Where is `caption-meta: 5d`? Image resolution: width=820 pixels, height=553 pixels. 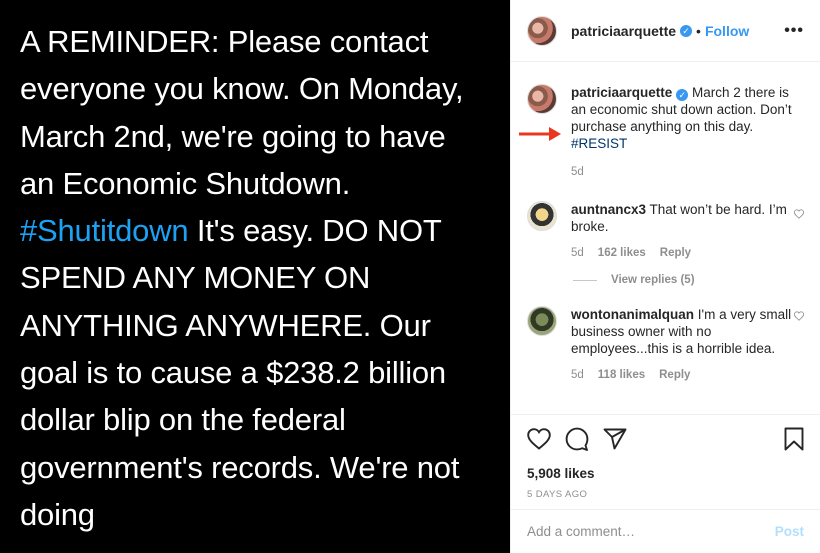 caption-meta: 5d is located at coordinates (682, 172).